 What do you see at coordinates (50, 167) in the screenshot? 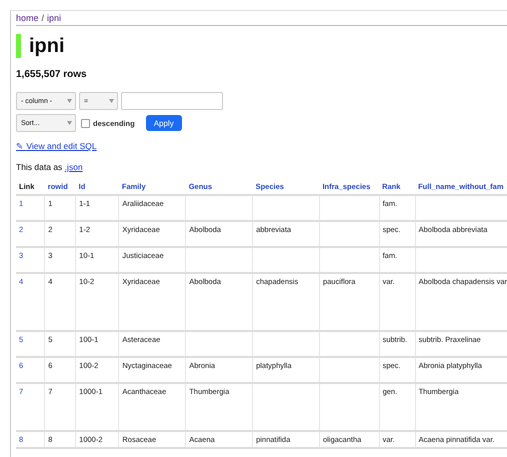
I see `export-text: This data as .json` at bounding box center [50, 167].